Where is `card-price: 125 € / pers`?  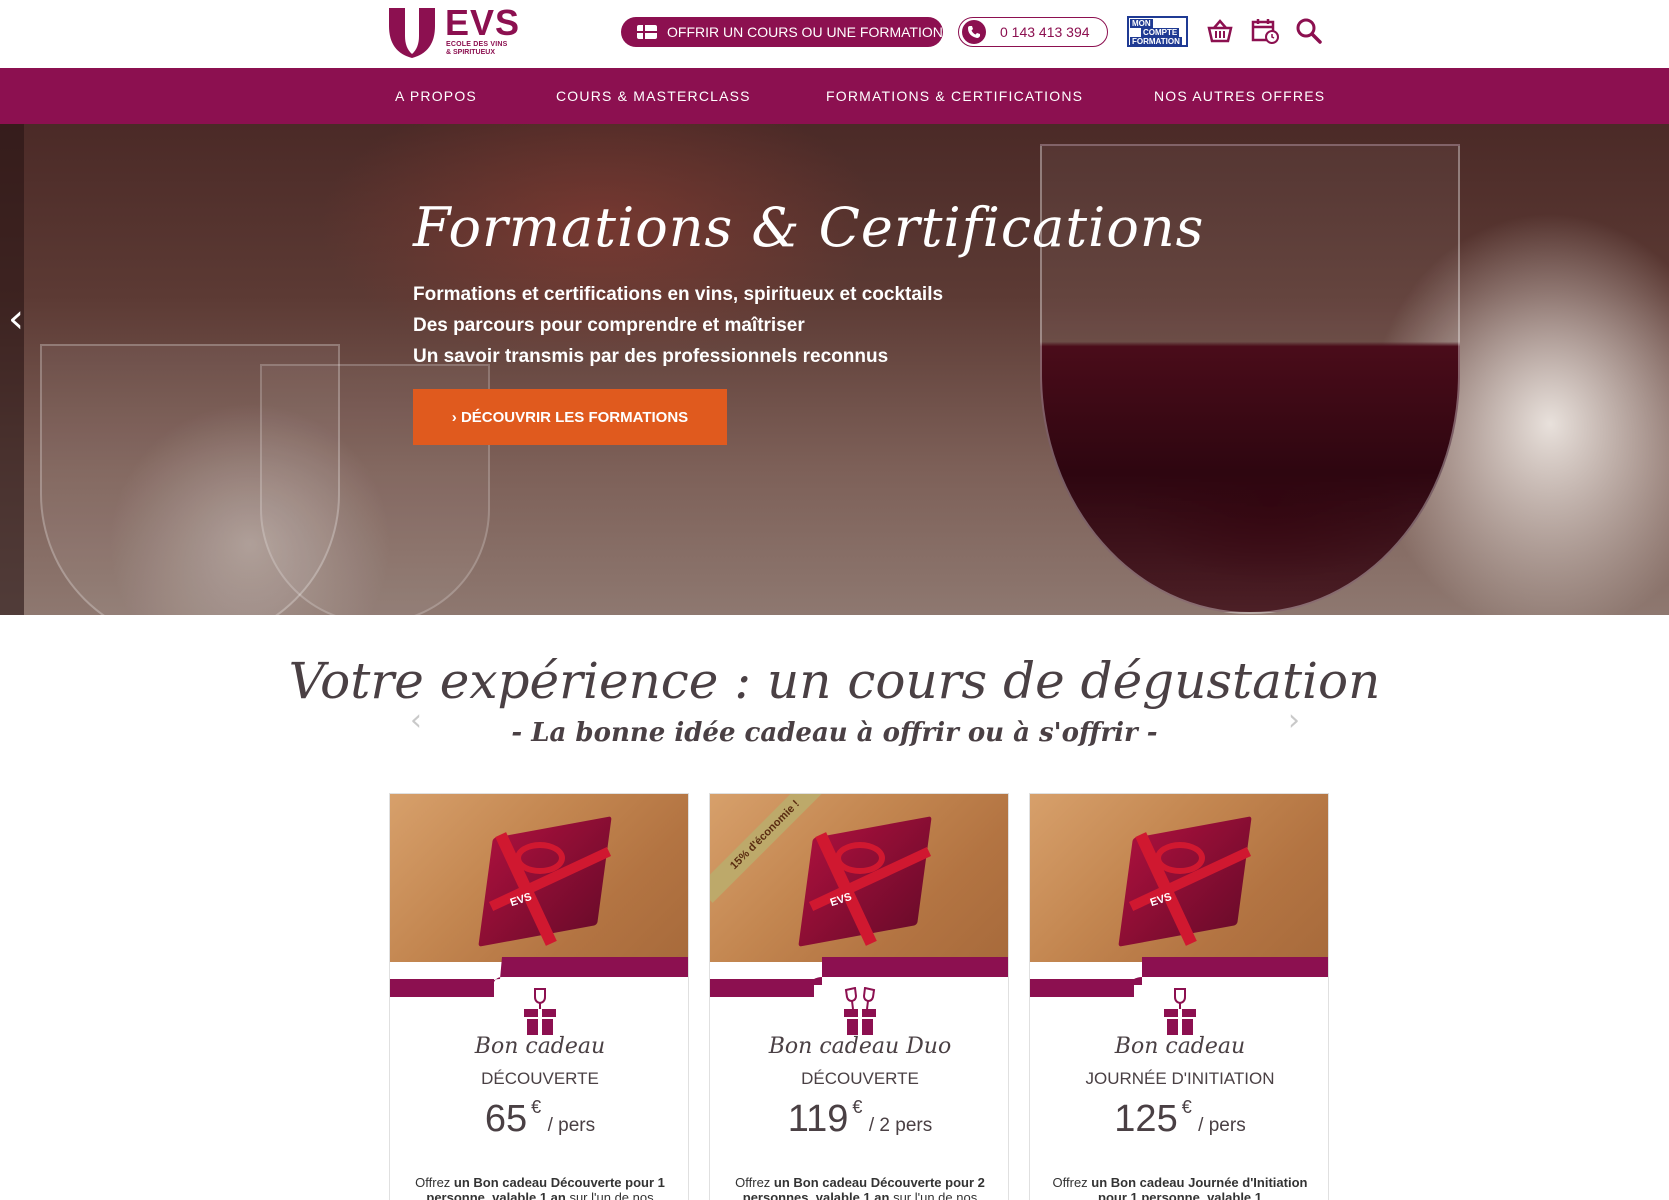
card-price: 125 € / pers is located at coordinates (1179, 1119).